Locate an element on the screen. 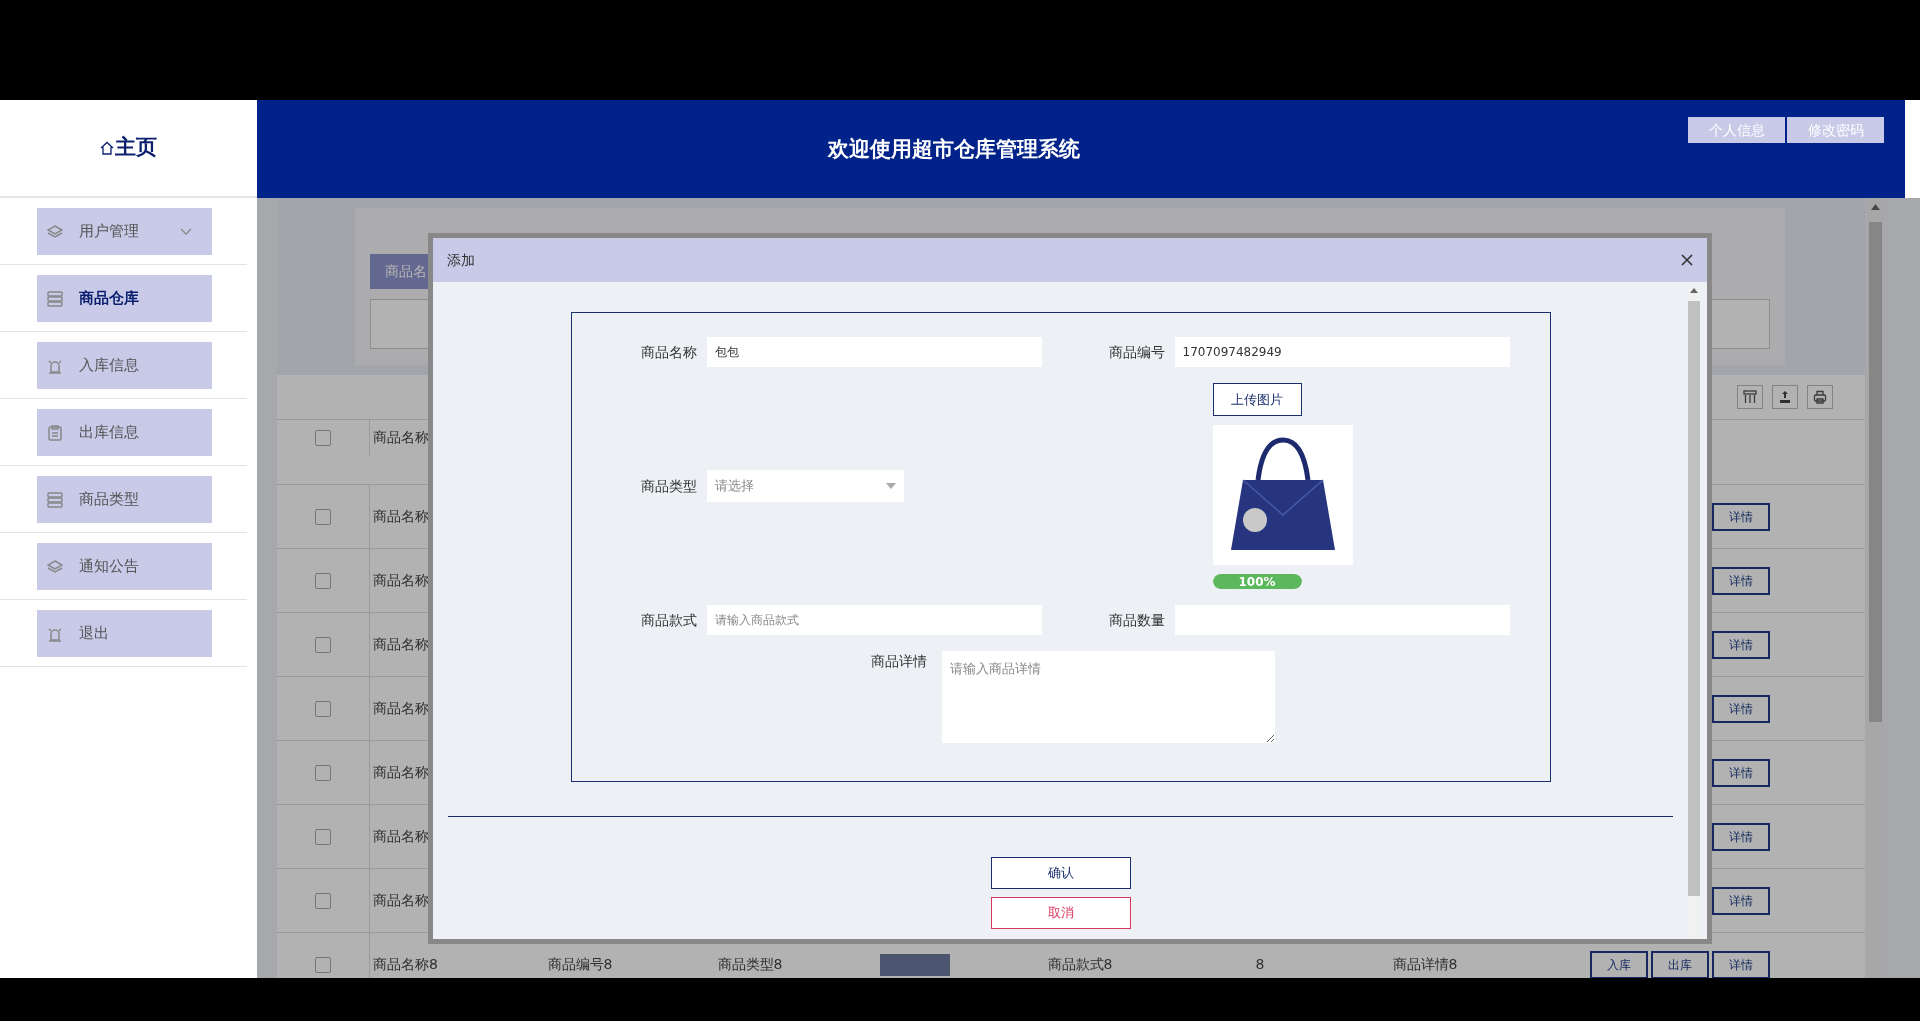  columns-icon is located at coordinates (1750, 397).